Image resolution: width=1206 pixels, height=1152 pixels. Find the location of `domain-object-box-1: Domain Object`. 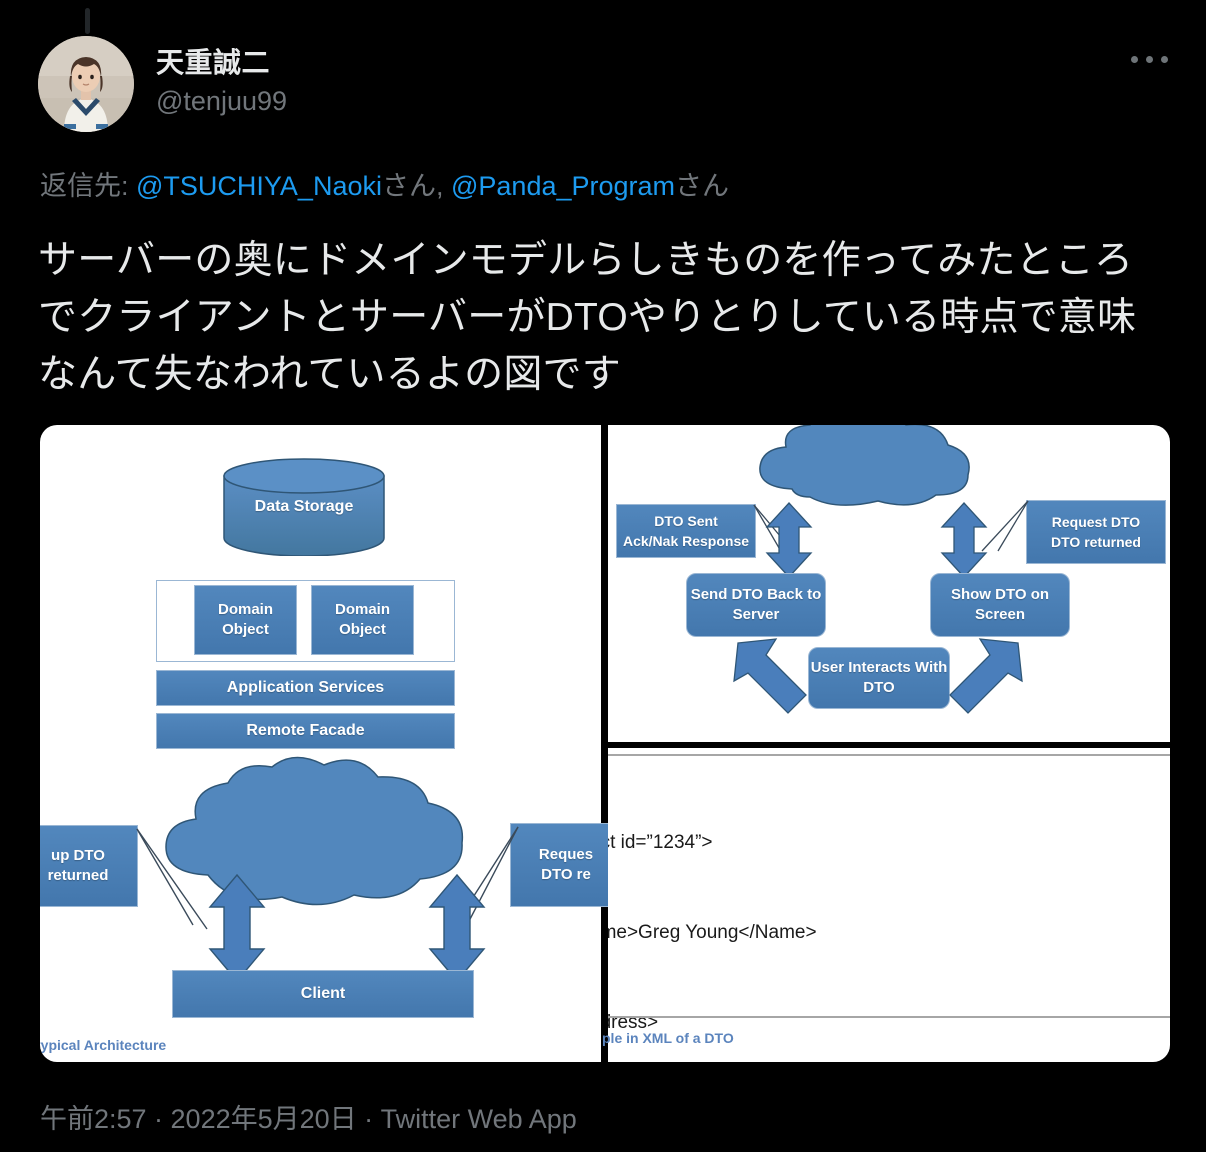

domain-object-box-1: Domain Object is located at coordinates (245, 620).